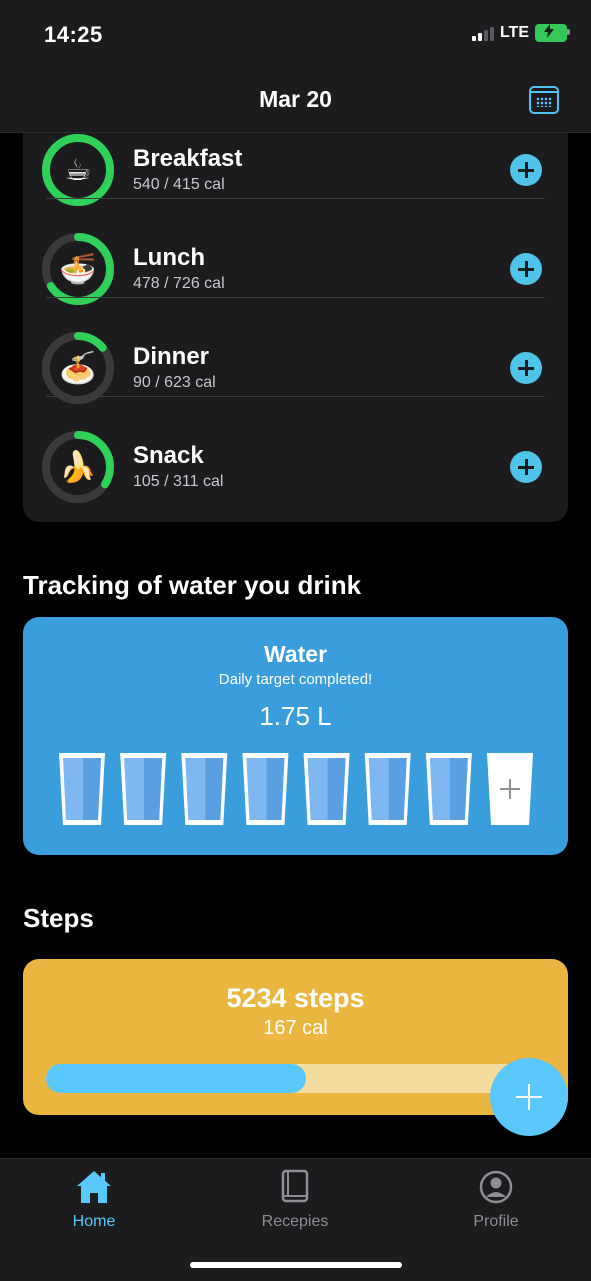  What do you see at coordinates (78, 170) in the screenshot?
I see `coffee-cup-icon: ☕` at bounding box center [78, 170].